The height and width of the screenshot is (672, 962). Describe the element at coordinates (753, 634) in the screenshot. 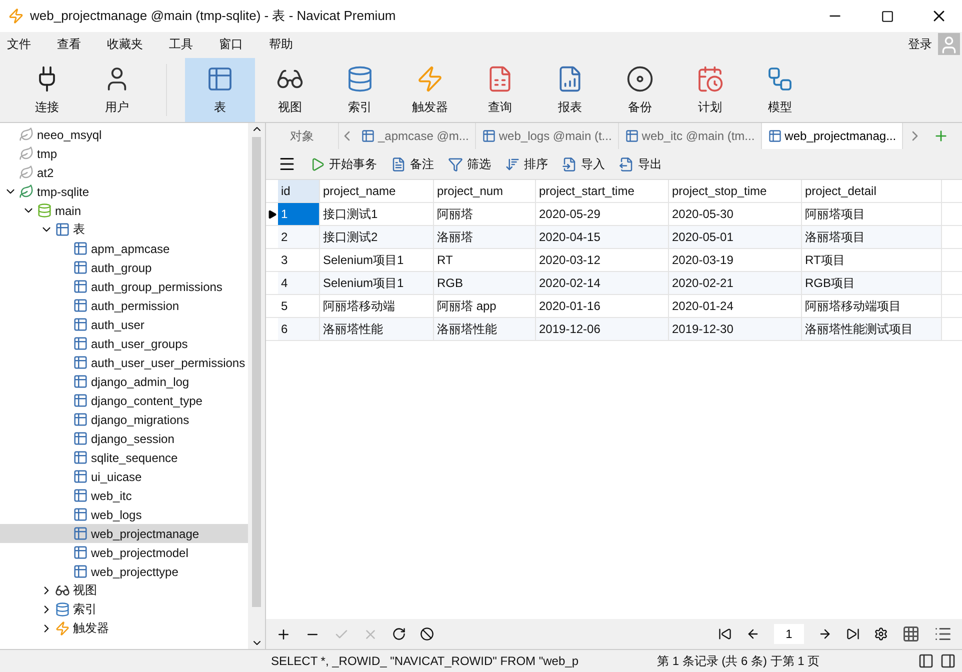

I see `prev-page-icon` at that location.